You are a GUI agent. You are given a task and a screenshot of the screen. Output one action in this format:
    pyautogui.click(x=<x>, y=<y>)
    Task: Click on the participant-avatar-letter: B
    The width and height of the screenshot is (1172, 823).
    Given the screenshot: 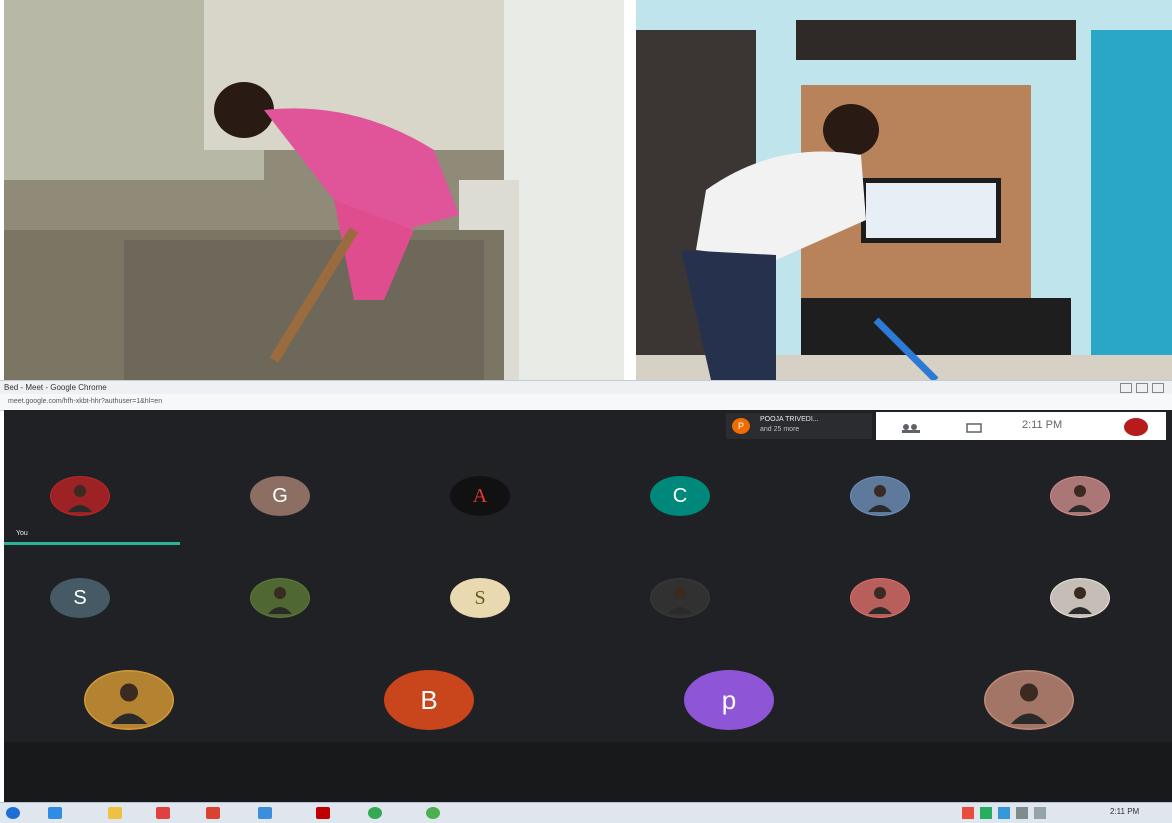 What is the action you would take?
    pyautogui.click(x=429, y=700)
    